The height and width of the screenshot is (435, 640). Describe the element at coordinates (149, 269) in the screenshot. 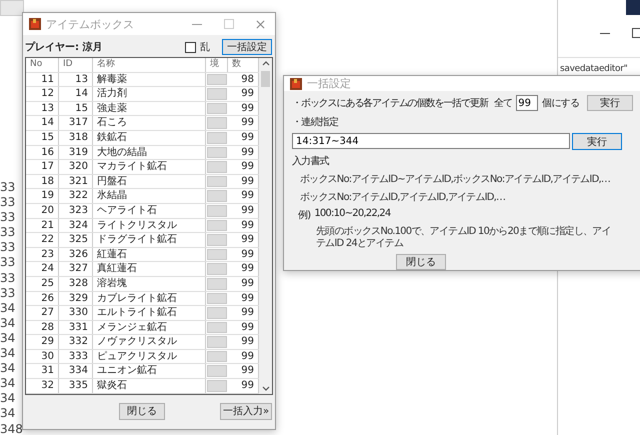

I see `table-cell: 真紅蓮石` at that location.